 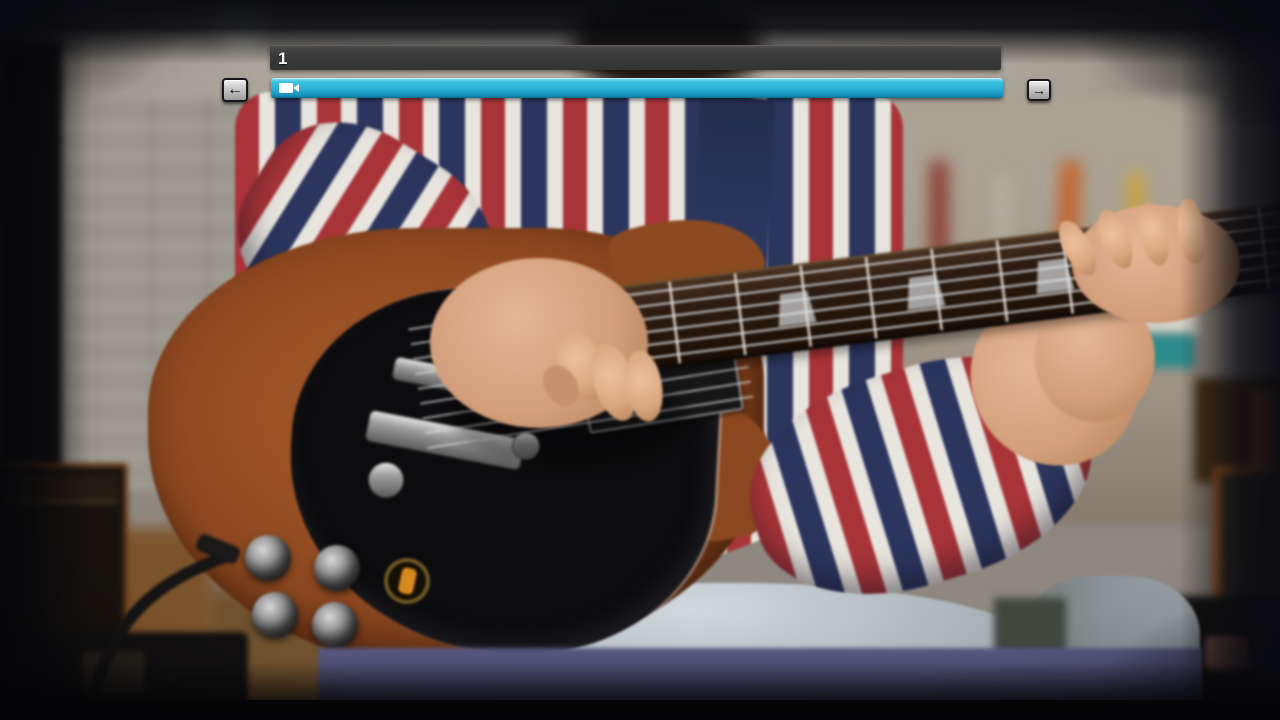 I want to click on orange-cab-right, so click(x=1246, y=541).